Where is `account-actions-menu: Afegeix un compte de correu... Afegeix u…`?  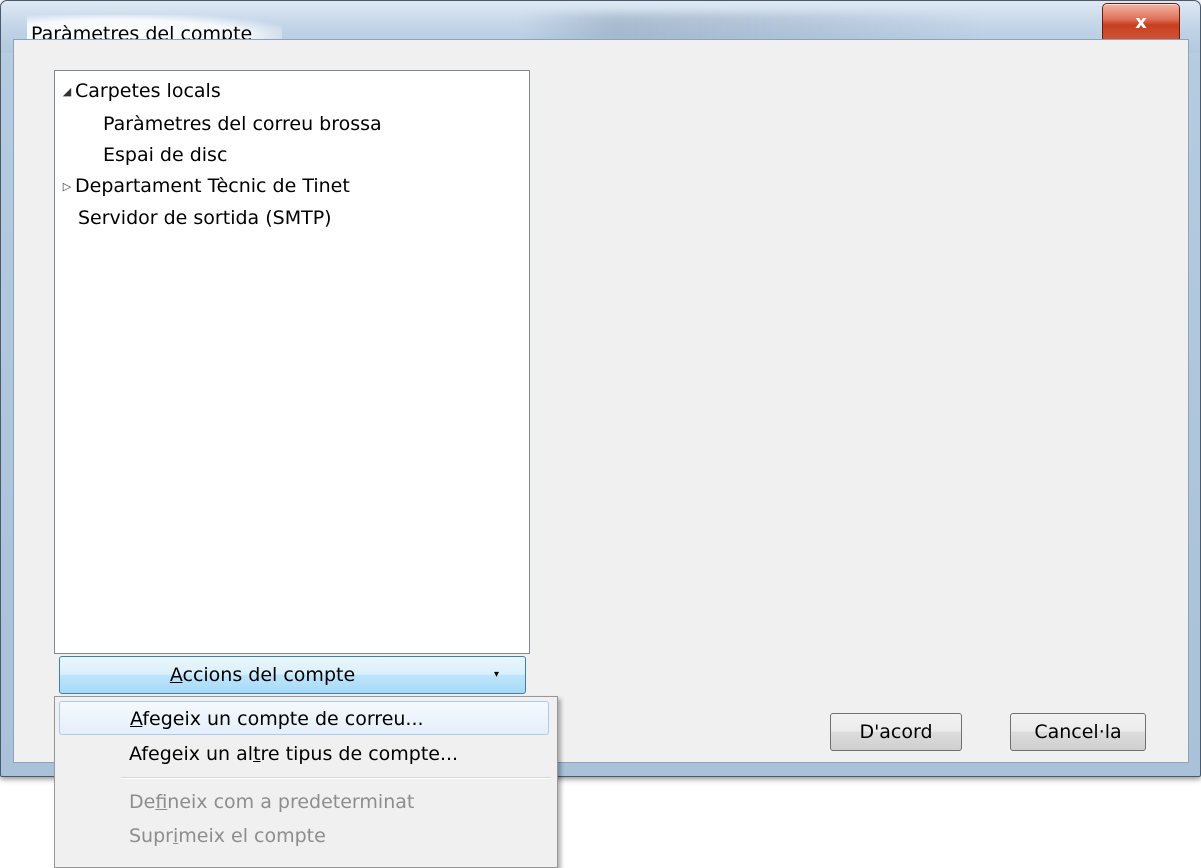
account-actions-menu: Afegeix un compte de correu... Afegeix u… is located at coordinates (306, 782).